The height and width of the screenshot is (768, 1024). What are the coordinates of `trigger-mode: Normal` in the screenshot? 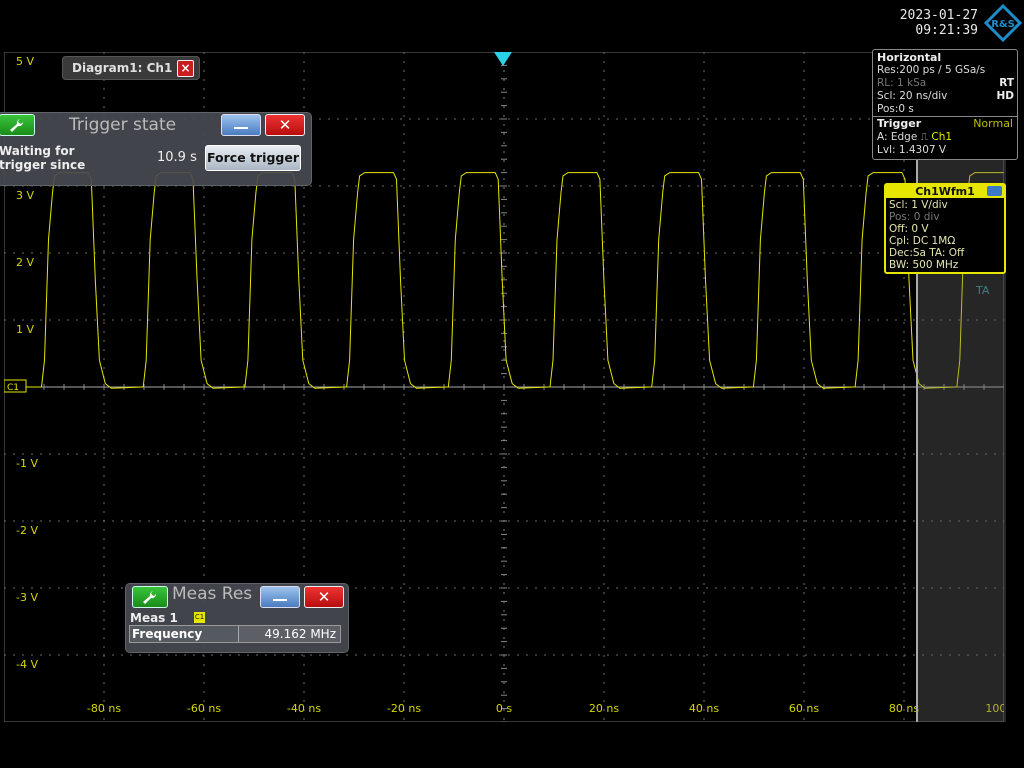 It's located at (993, 123).